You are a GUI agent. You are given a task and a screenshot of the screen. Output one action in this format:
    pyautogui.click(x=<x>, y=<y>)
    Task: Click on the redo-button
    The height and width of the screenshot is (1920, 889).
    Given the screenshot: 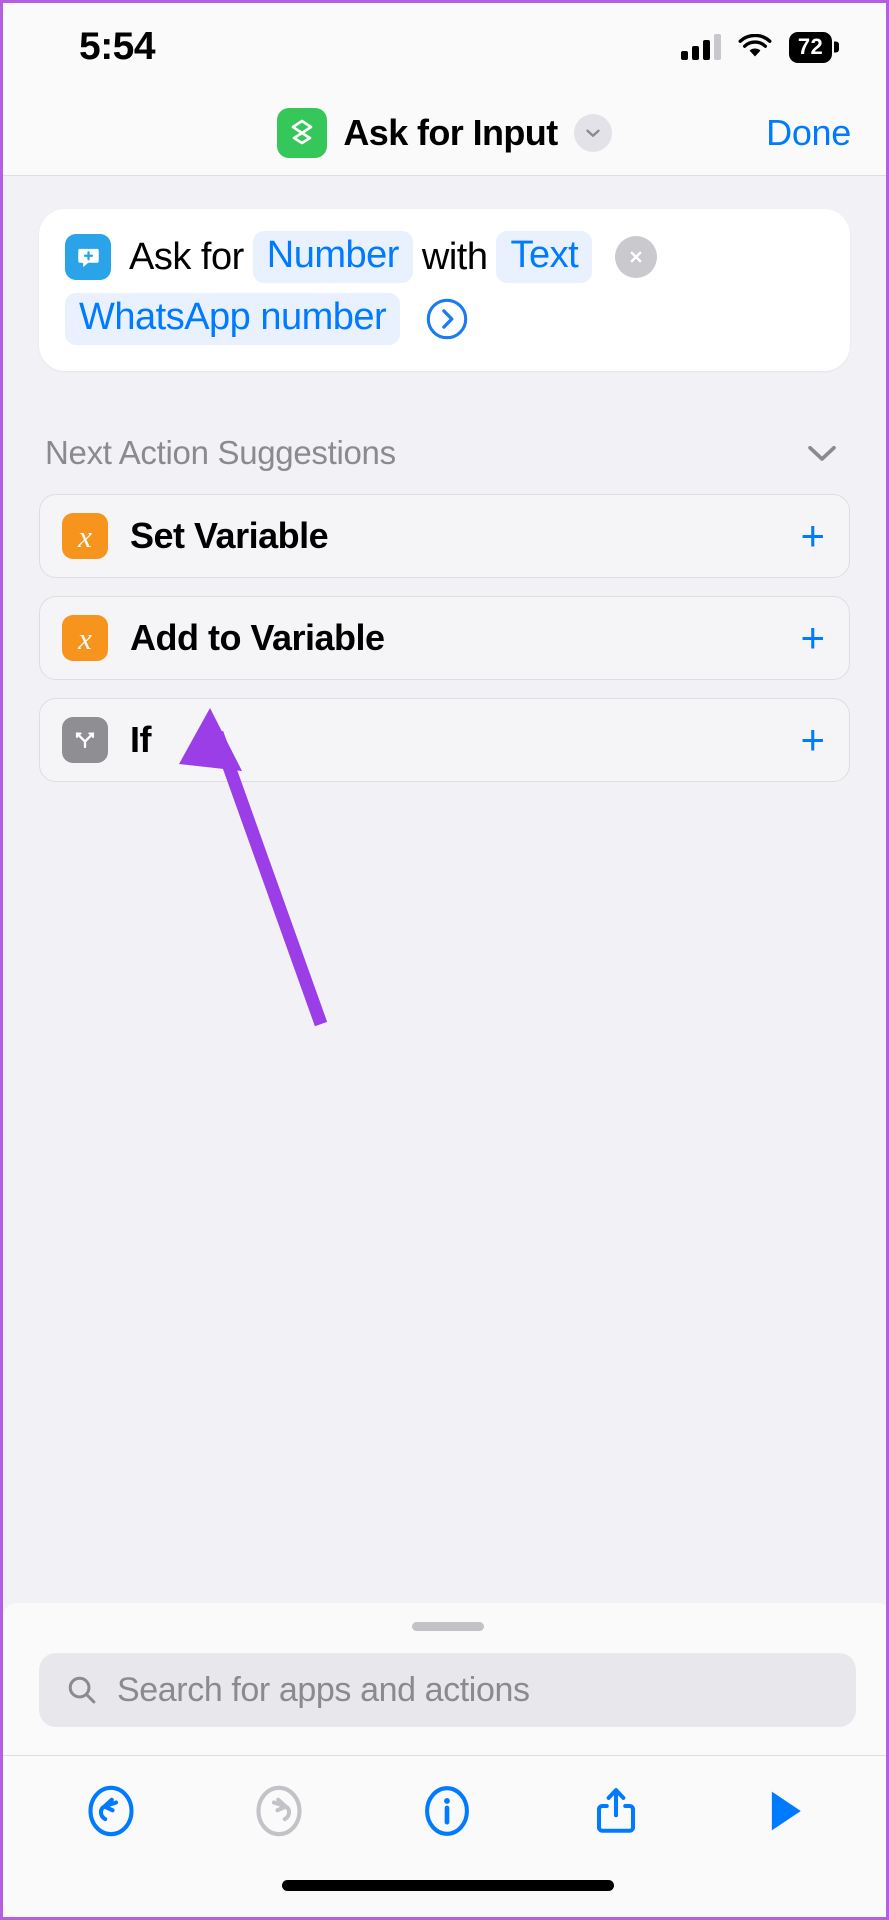 What is the action you would take?
    pyautogui.click(x=279, y=1811)
    